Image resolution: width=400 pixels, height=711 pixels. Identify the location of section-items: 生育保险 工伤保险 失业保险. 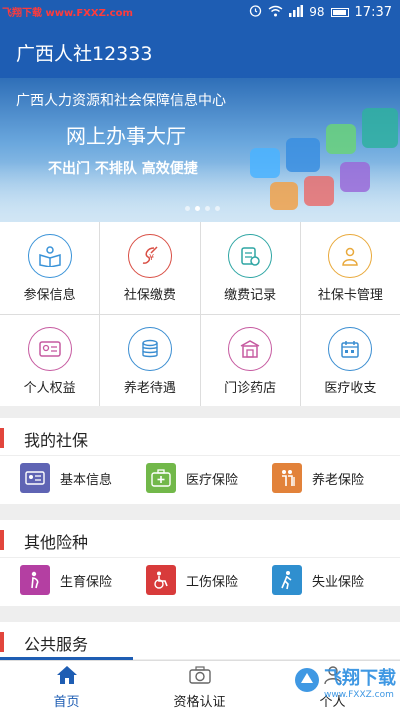
(200, 582).